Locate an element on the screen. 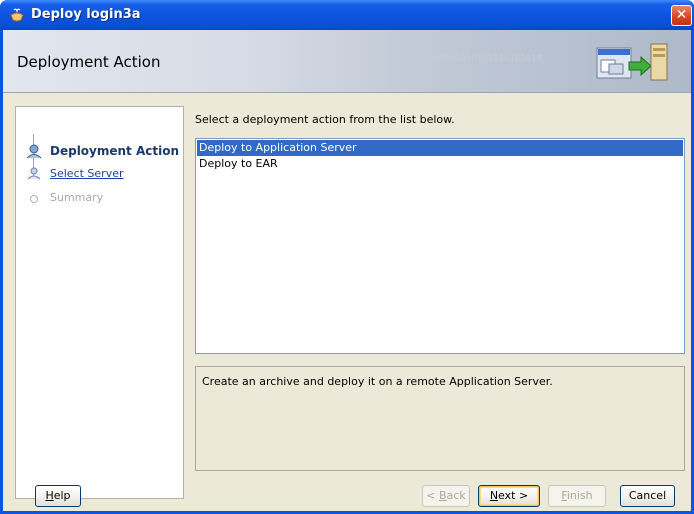 This screenshot has height=514, width=694. step-label: Summary is located at coordinates (77, 197).